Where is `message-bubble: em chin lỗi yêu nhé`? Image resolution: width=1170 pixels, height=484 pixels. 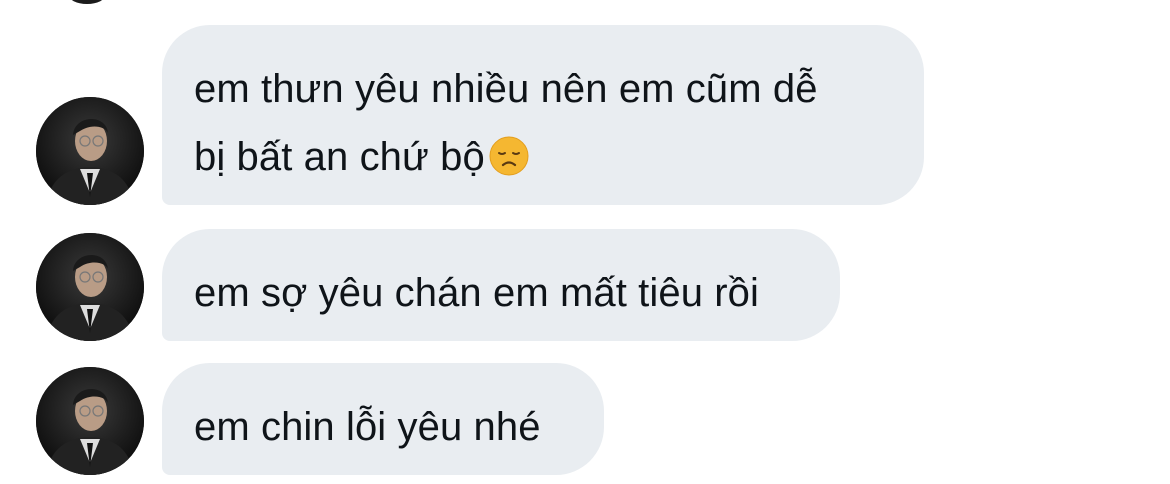
message-bubble: em chin lỗi yêu nhé is located at coordinates (383, 419).